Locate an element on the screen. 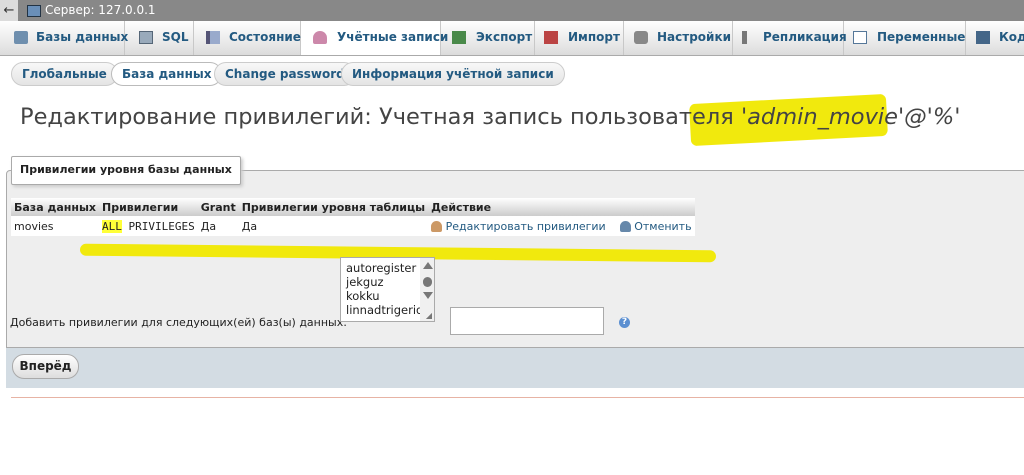 The image size is (1024, 475). section-legend: Привилегии уровня базы данных is located at coordinates (126, 170).